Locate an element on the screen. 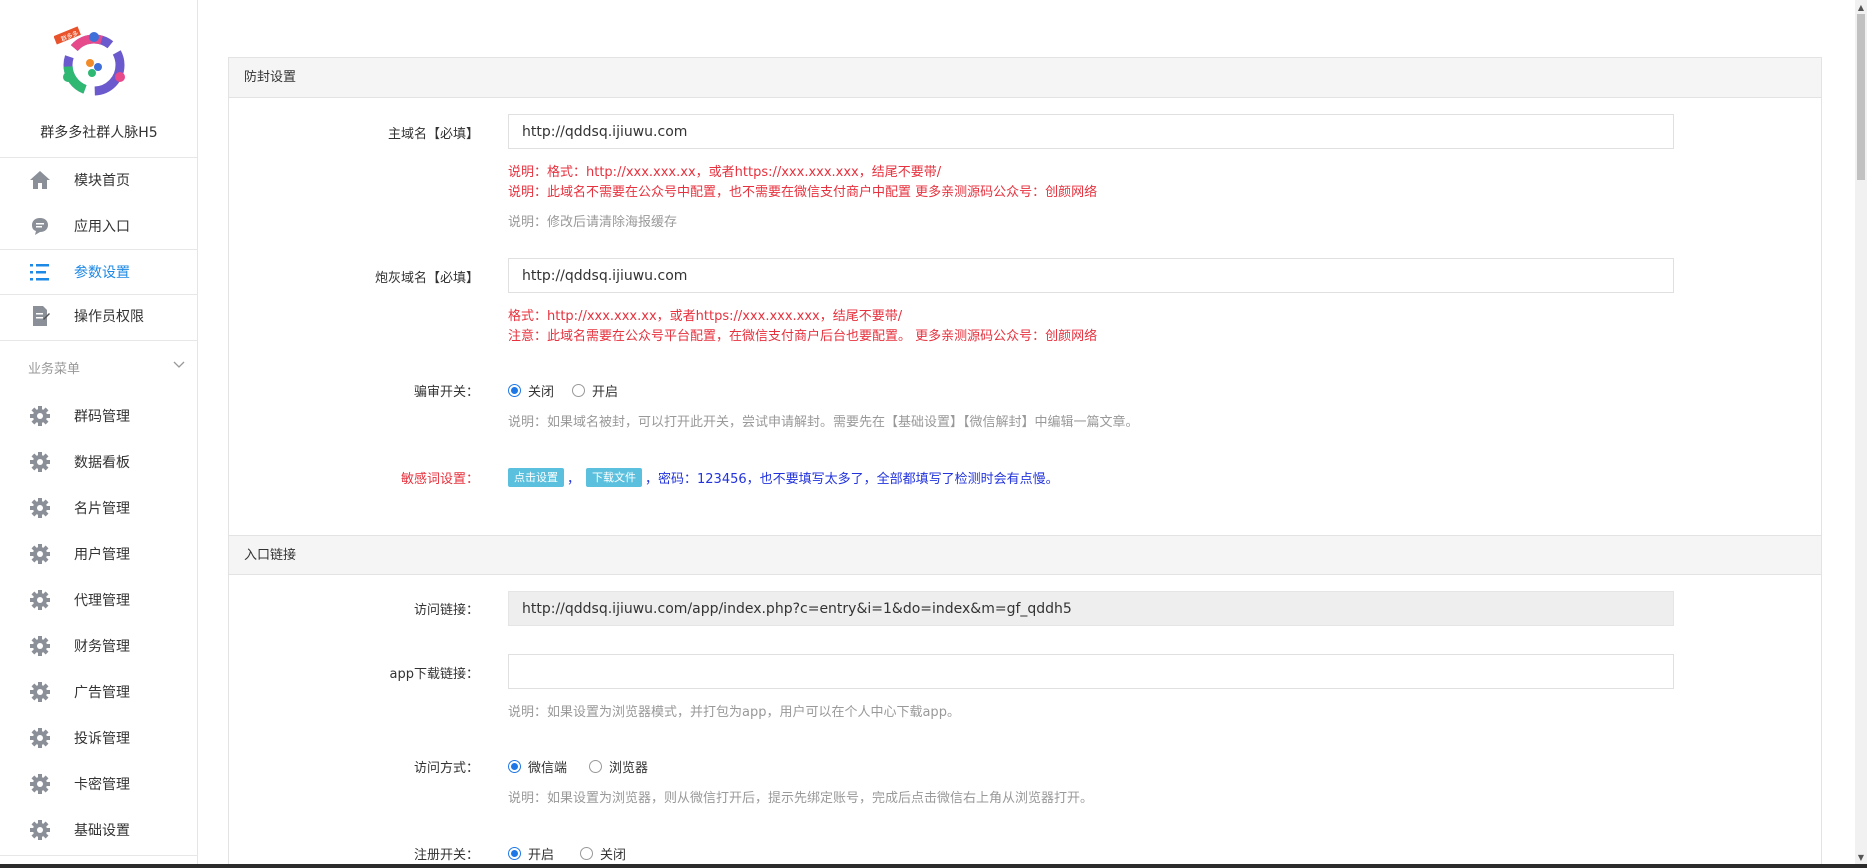 The width and height of the screenshot is (1867, 868). sidebar-item-home: 模块首页 is located at coordinates (99, 180).